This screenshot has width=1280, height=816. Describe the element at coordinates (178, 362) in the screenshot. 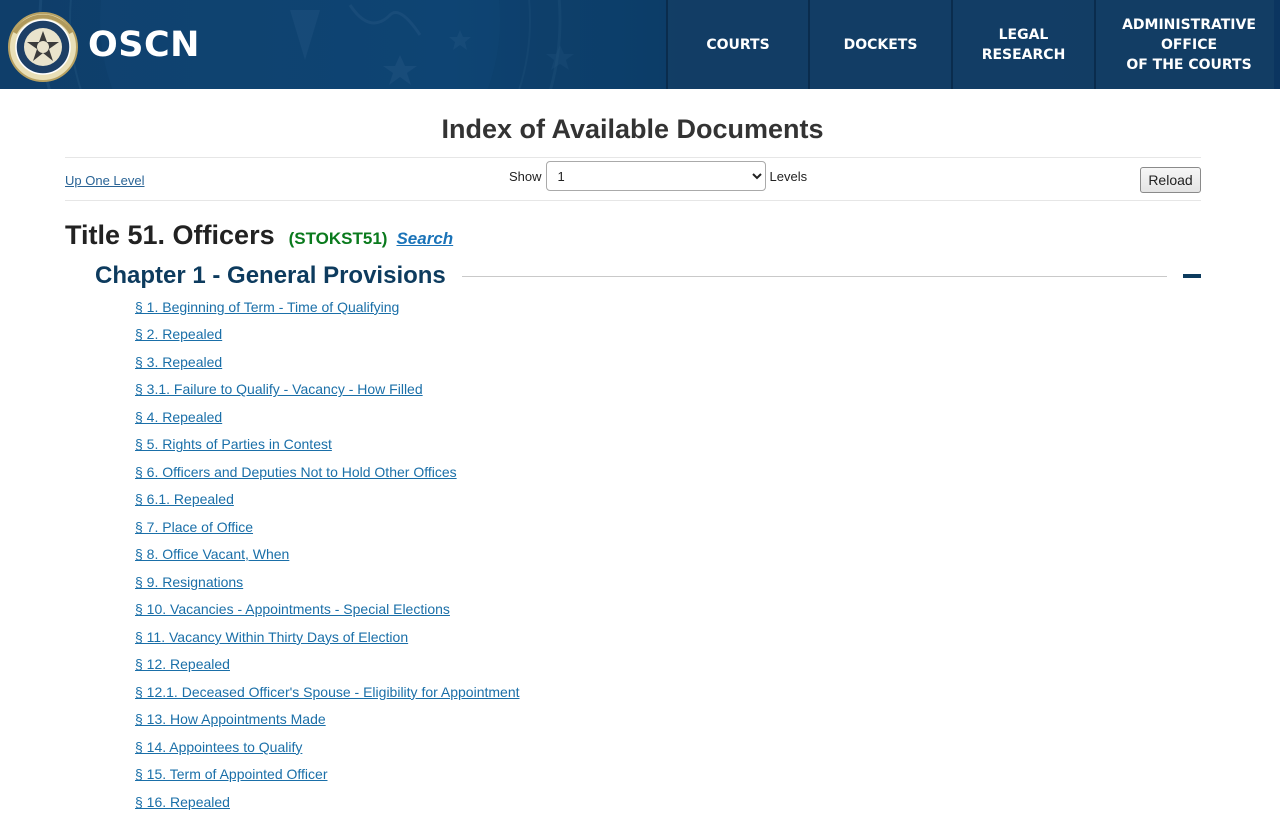

I see `section-link: § 3. Repealed` at that location.